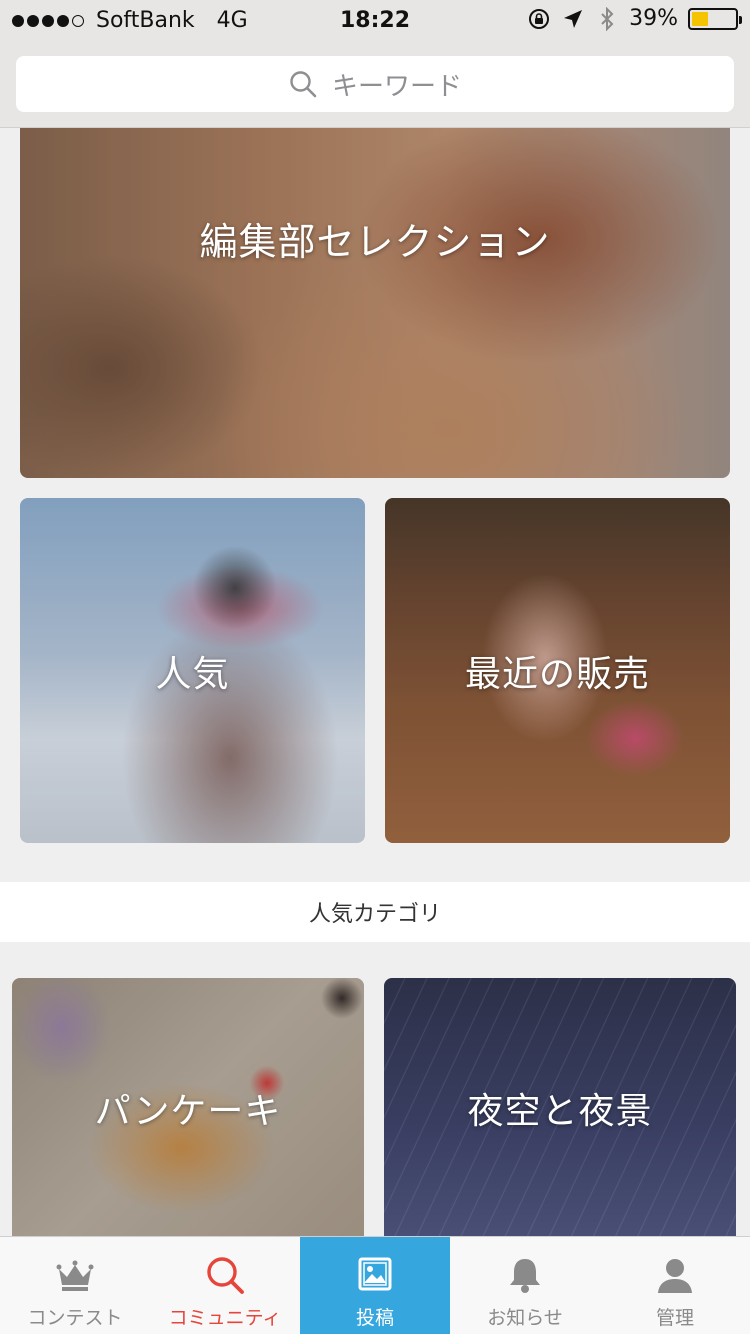 The image size is (750, 1334). I want to click on category-tile-pancake: パンケーキ, so click(188, 1108).